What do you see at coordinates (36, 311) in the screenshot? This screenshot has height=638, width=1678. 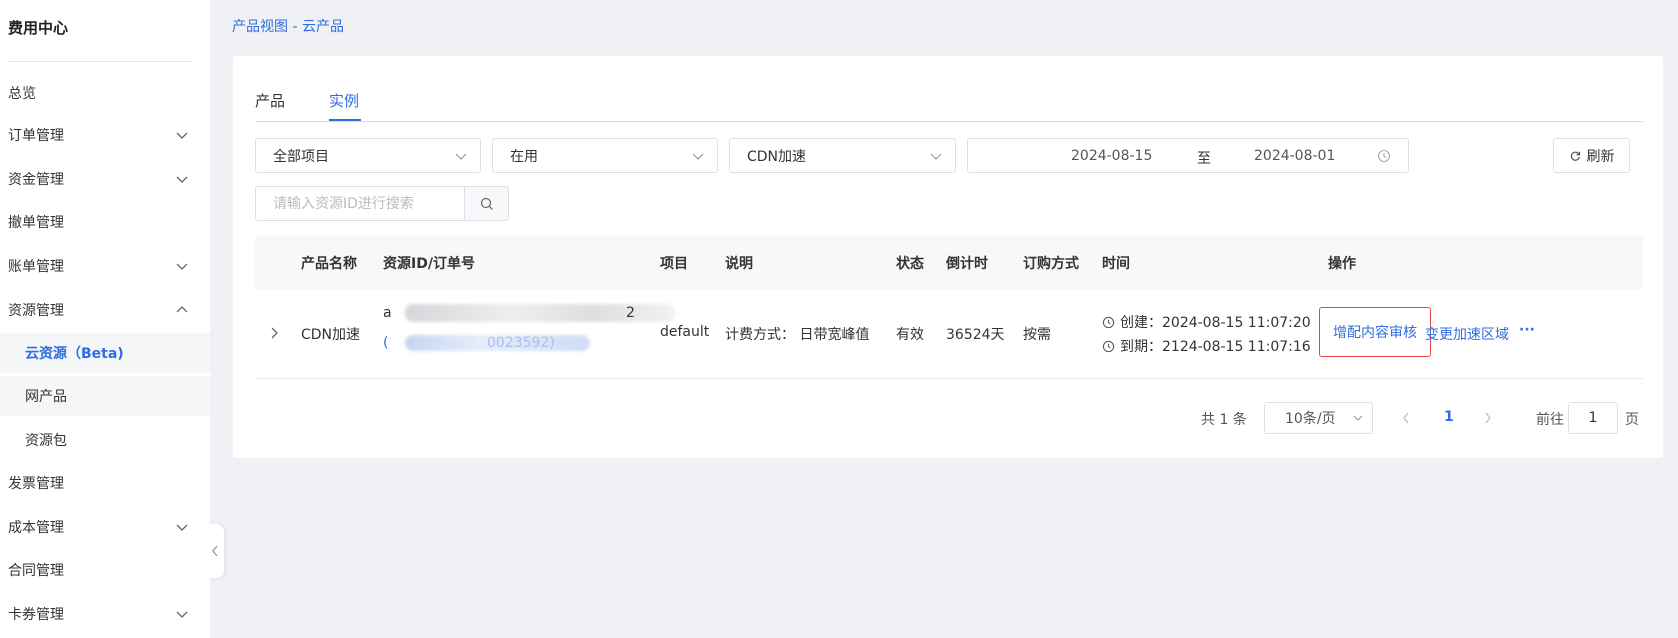 I see `sidebar-item-label: 资源管理` at bounding box center [36, 311].